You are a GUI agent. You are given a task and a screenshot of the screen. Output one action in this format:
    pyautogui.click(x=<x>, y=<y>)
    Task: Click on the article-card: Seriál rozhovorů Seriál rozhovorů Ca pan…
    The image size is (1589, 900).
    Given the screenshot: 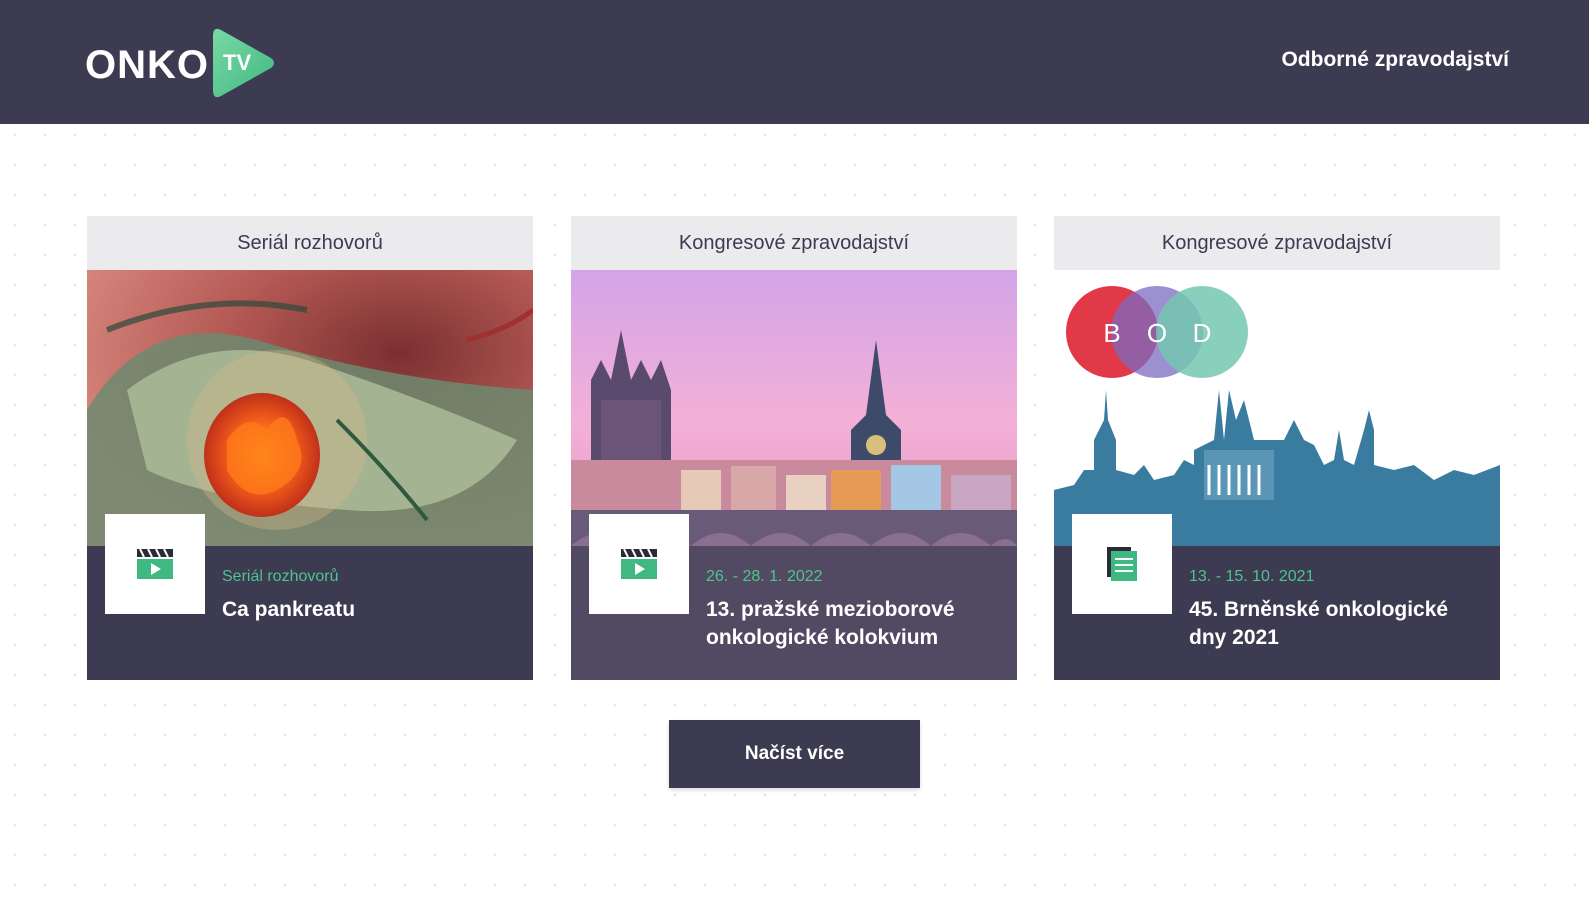 What is the action you would take?
    pyautogui.click(x=310, y=448)
    